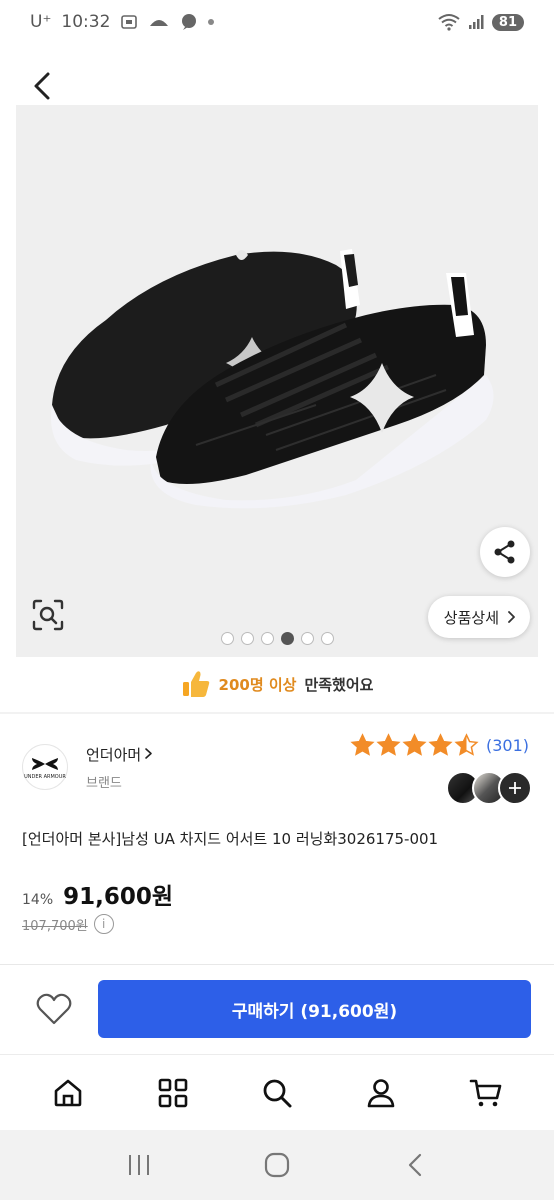 The image size is (554, 1200). Describe the element at coordinates (277, 638) in the screenshot. I see `carousel-pagination` at that location.